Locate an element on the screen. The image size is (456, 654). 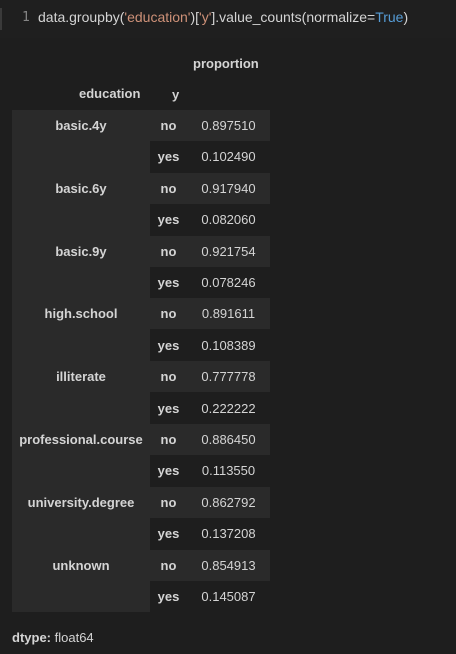
table-row: no 0.854913 is located at coordinates (210, 565).